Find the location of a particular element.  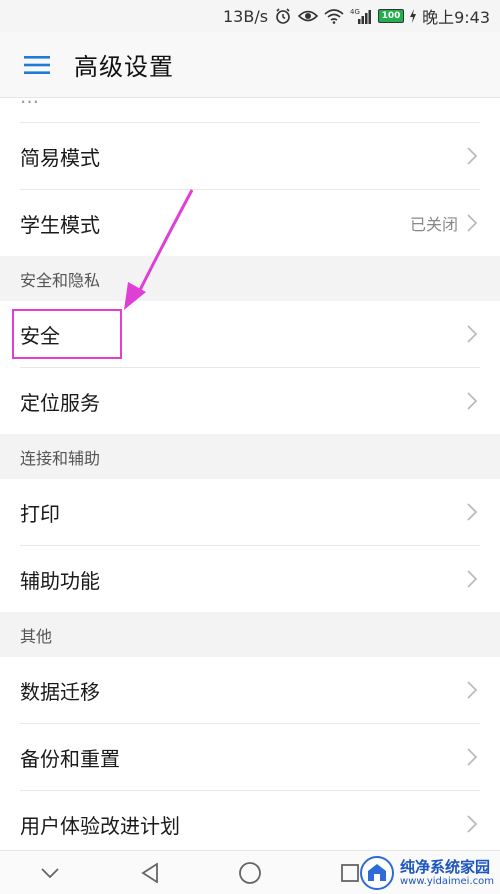

page-title: 高级设置 is located at coordinates (124, 67).